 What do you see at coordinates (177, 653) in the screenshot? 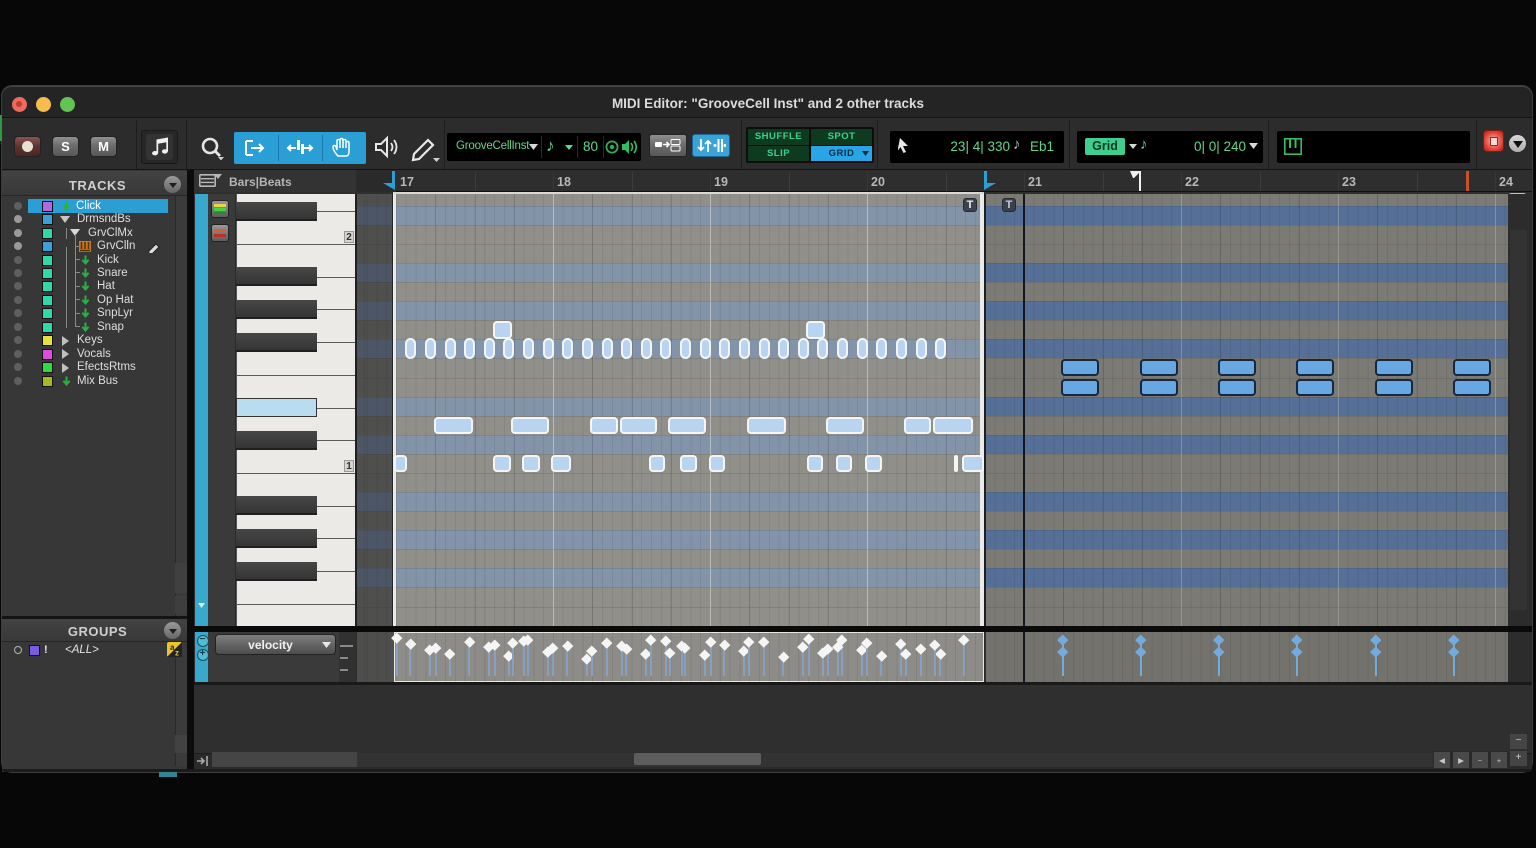
I see `svg-text: z` at bounding box center [177, 653].